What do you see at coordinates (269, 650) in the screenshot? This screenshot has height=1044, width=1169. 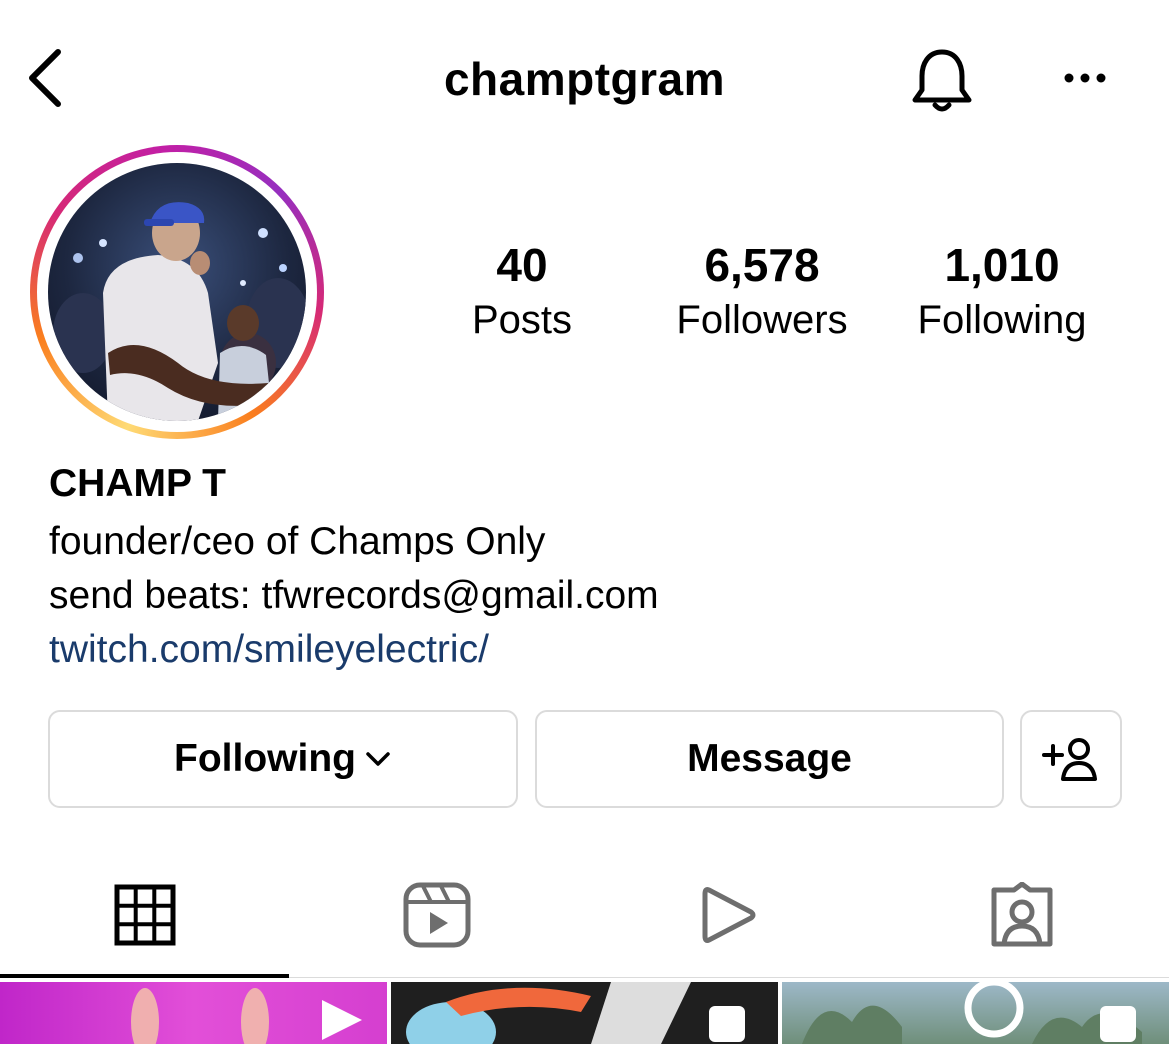 I see `bio-link: twitch.com/smileyelectric/` at bounding box center [269, 650].